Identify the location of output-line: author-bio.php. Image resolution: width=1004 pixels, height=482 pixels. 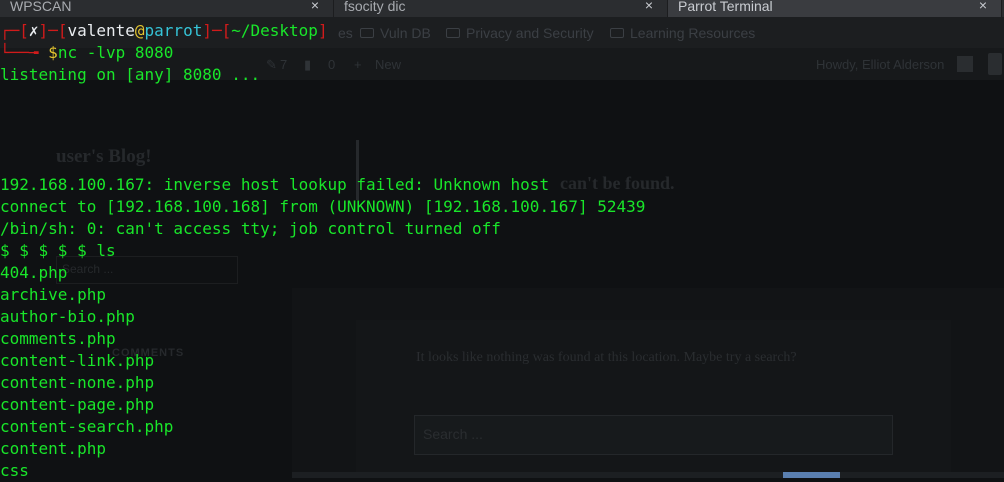
(67, 316).